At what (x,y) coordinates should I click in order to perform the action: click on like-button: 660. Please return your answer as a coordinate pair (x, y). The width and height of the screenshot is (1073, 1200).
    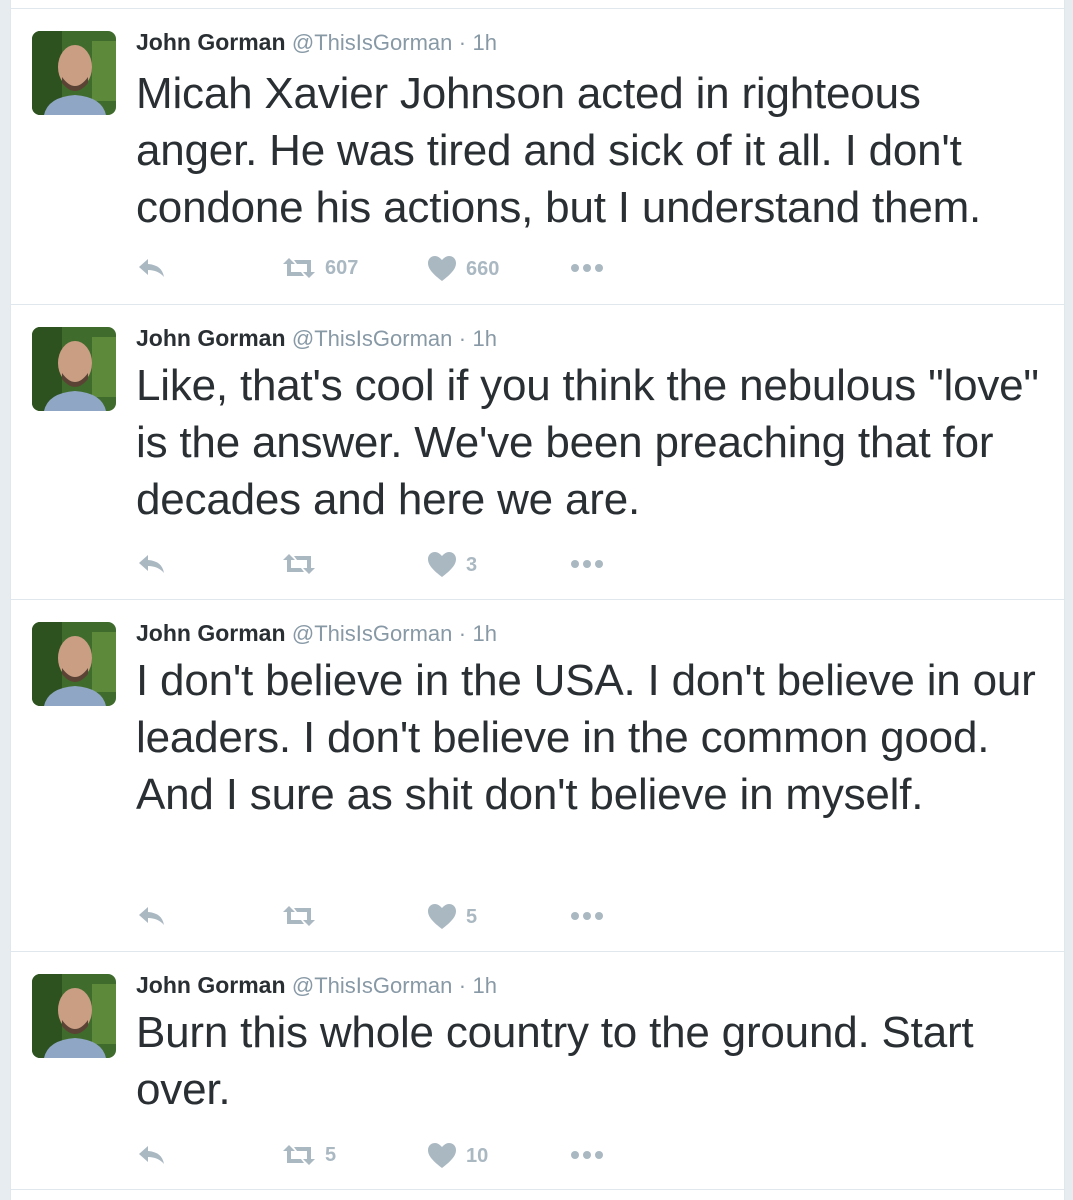
    Looking at the image, I should click on (462, 269).